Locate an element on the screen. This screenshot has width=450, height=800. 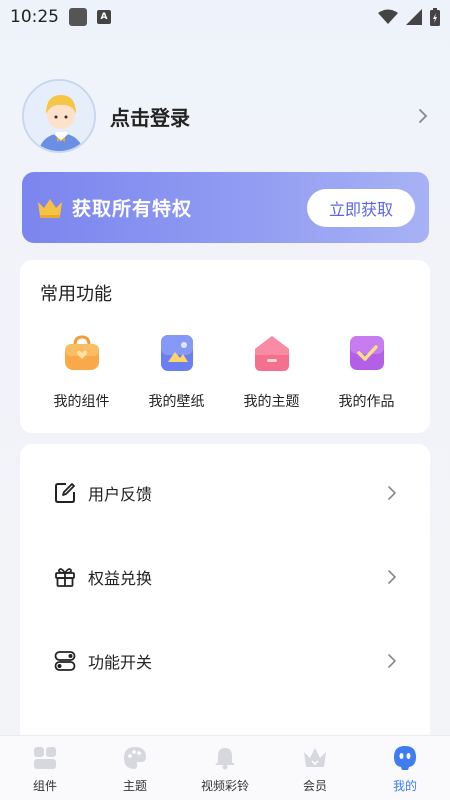
nav-label-mine: 我的 is located at coordinates (404, 786).